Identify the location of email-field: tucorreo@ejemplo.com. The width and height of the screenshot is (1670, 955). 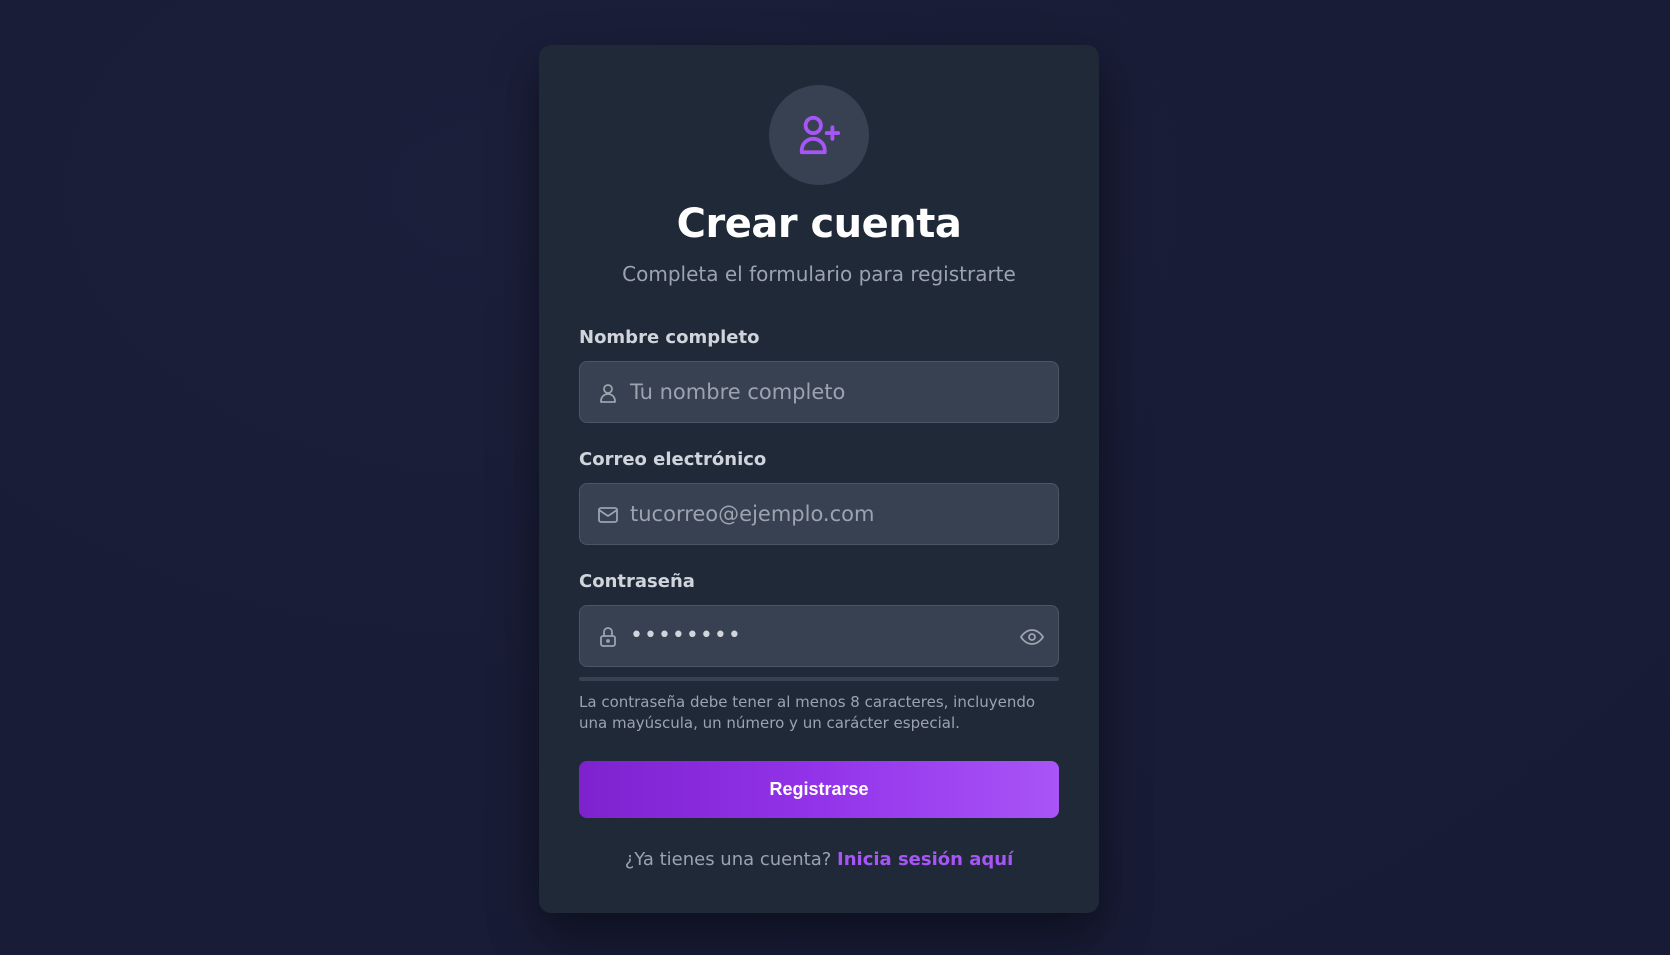
(819, 514).